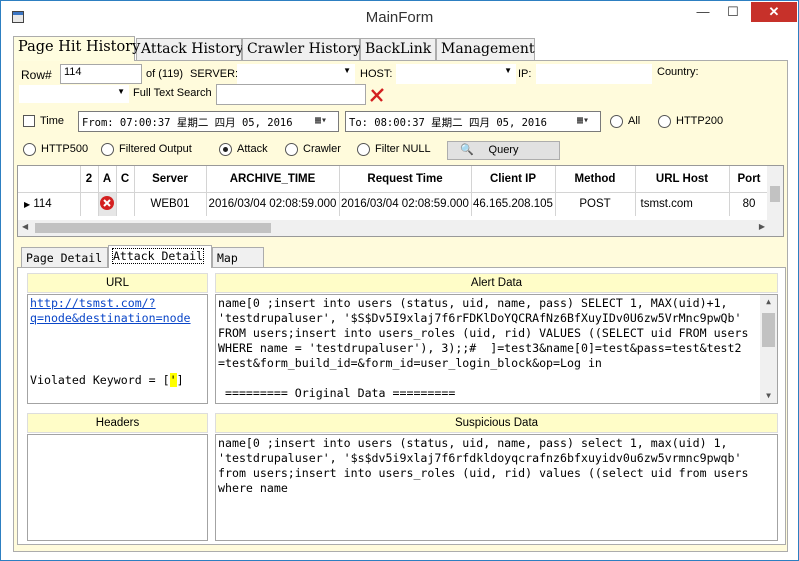  Describe the element at coordinates (101, 74) in the screenshot. I see `row-number-input: 114` at that location.